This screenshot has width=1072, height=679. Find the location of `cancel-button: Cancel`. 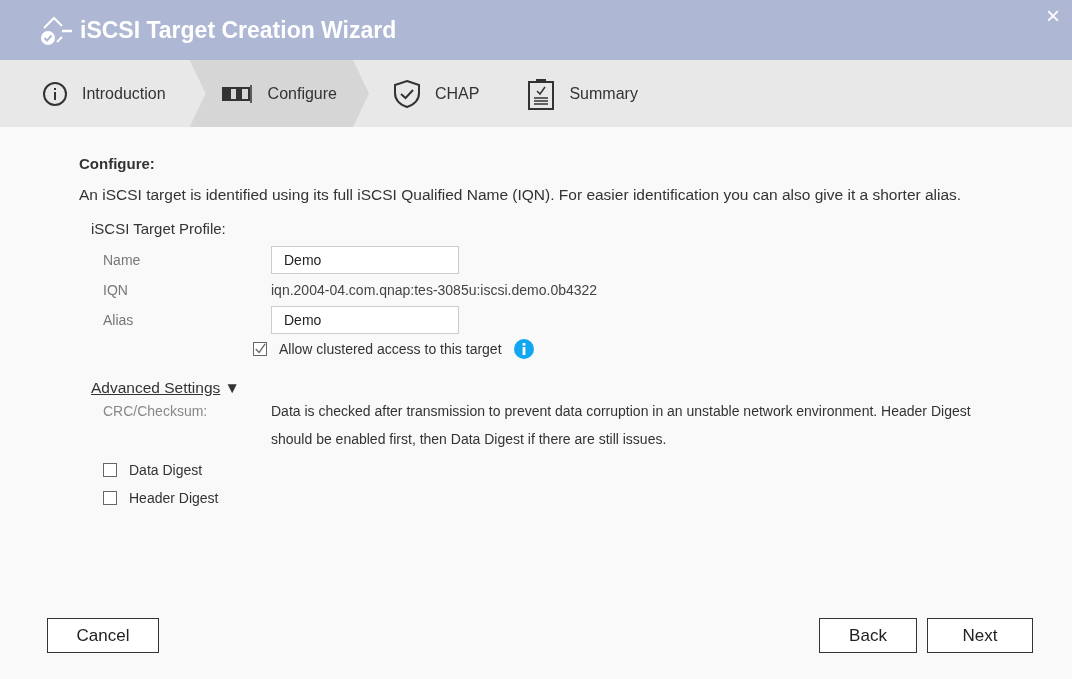

cancel-button: Cancel is located at coordinates (103, 635).